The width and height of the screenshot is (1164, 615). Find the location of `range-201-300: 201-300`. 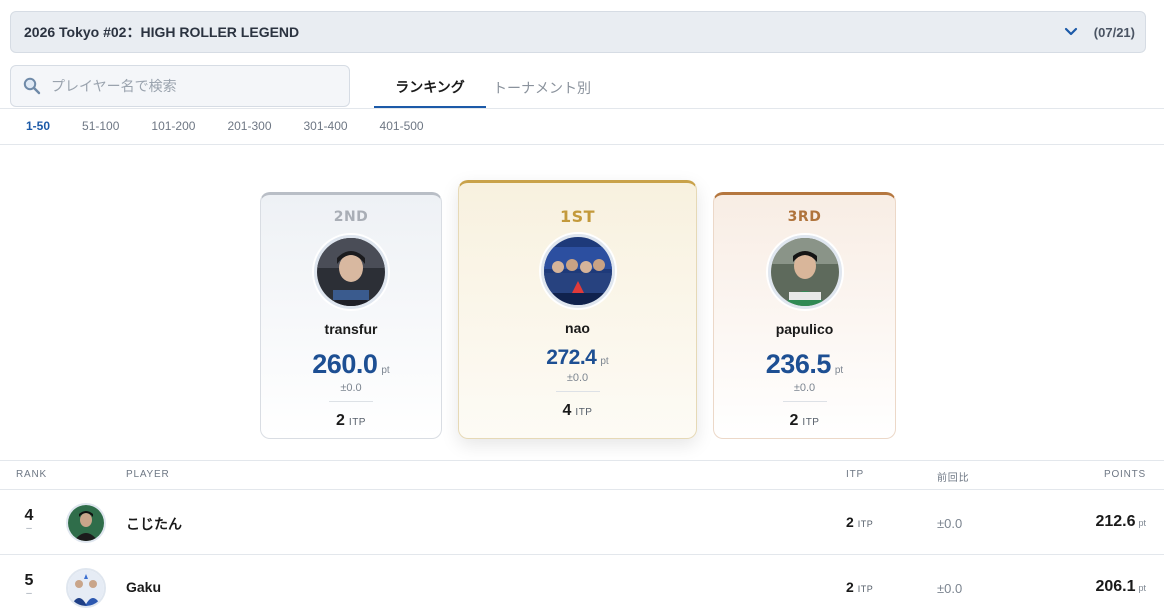

range-201-300: 201-300 is located at coordinates (249, 126).